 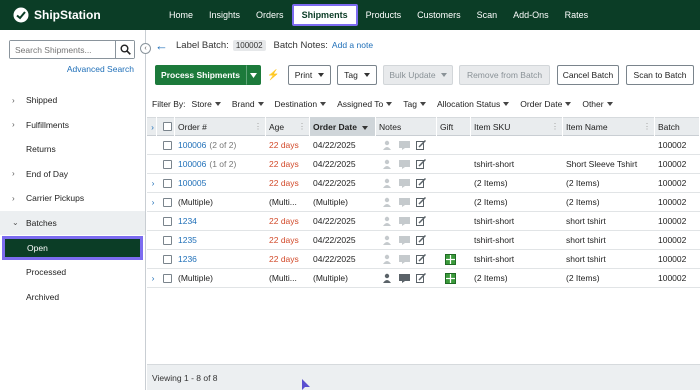 What do you see at coordinates (545, 104) in the screenshot?
I see `filter-order-date-dropdown: Order Date` at bounding box center [545, 104].